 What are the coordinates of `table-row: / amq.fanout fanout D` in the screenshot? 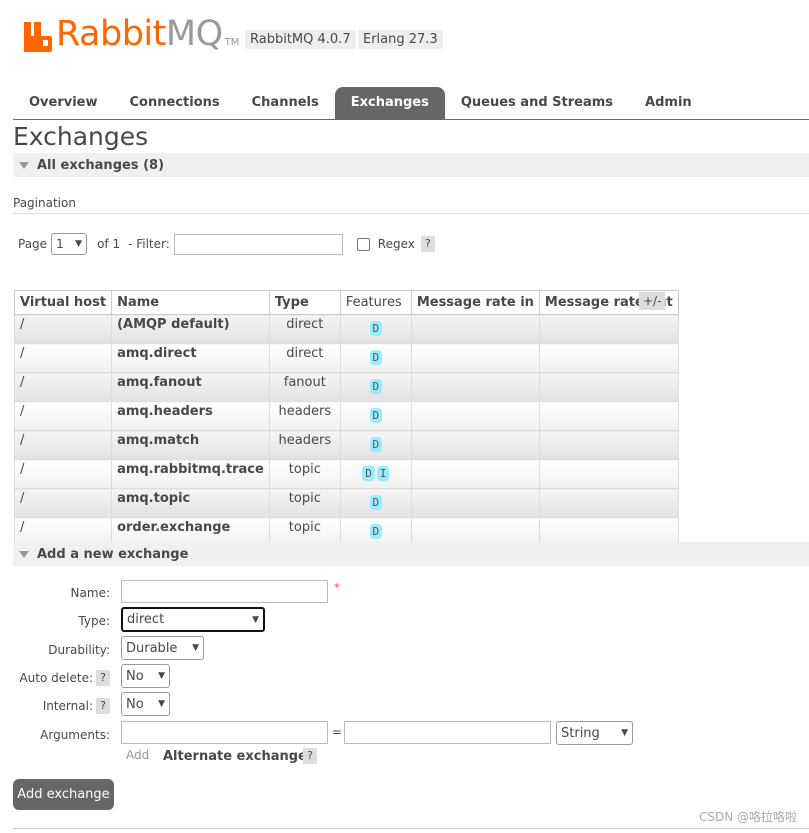 It's located at (346, 387).